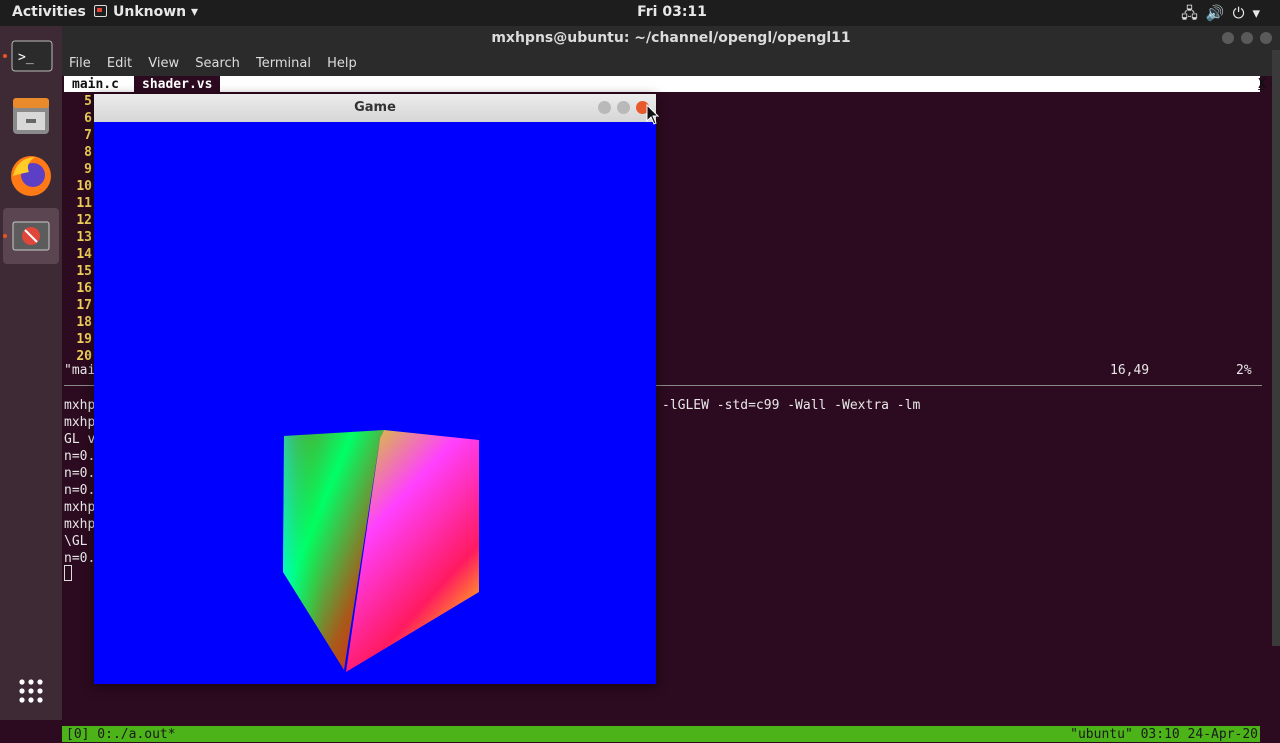 The image size is (1280, 743). Describe the element at coordinates (791, 405) in the screenshot. I see `compile-command-tail: -lGLEW -std=c99 -Wall -Wextra -lm` at that location.